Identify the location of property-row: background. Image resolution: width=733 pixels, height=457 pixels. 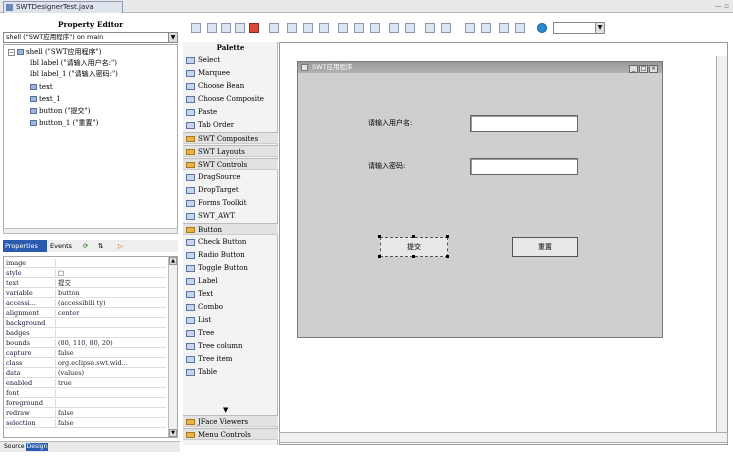
(85, 323).